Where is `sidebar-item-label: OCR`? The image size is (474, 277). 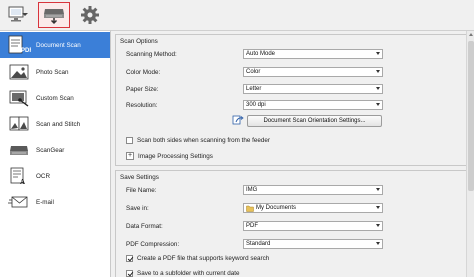 sidebar-item-label: OCR is located at coordinates (43, 176).